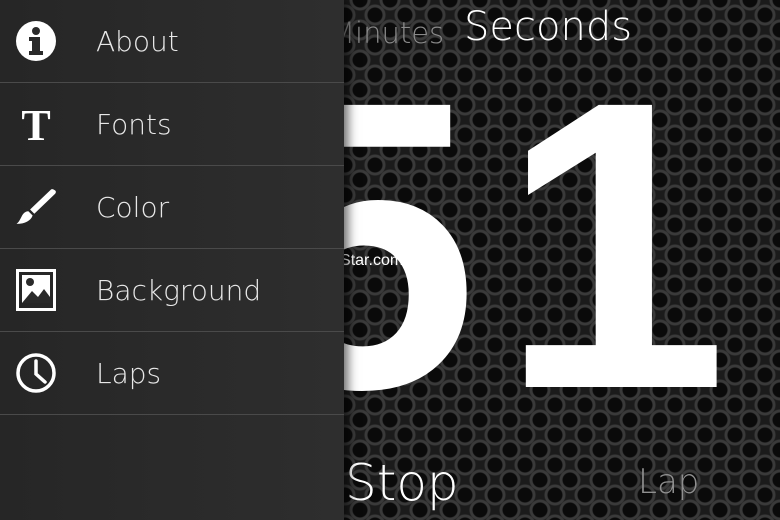 The image size is (780, 520). I want to click on menu-item-laps: Laps, so click(172, 373).